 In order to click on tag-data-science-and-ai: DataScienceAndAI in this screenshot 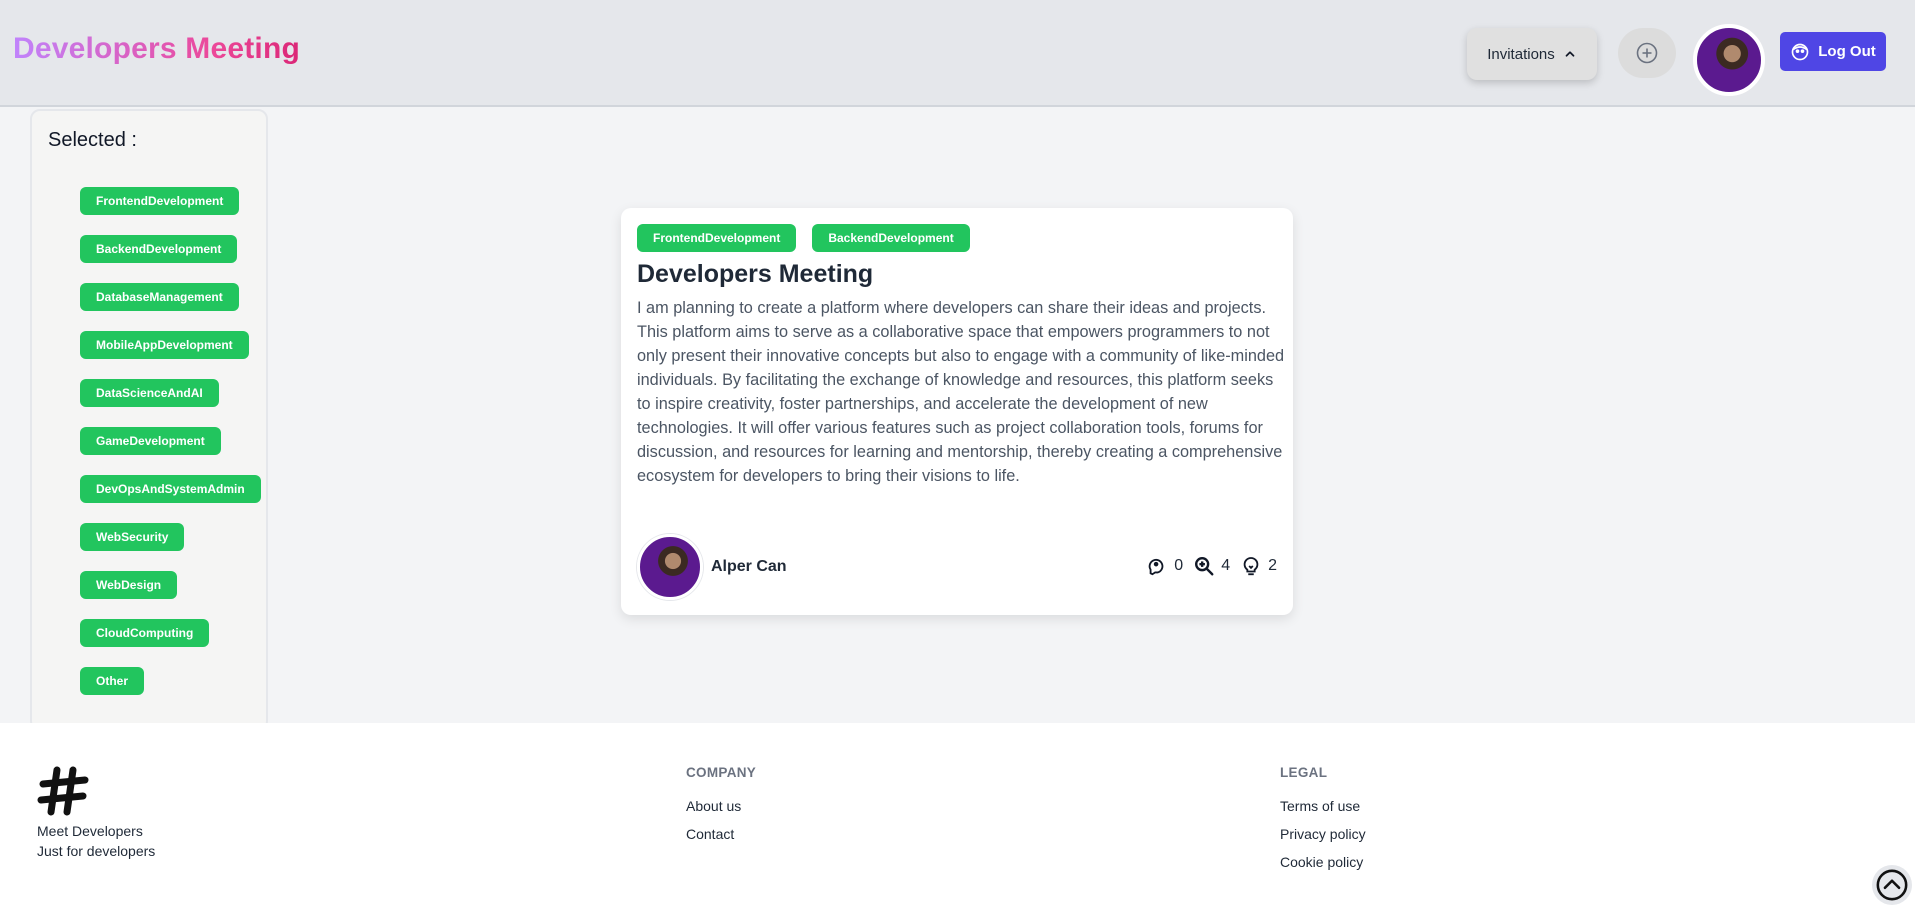, I will do `click(149, 393)`.